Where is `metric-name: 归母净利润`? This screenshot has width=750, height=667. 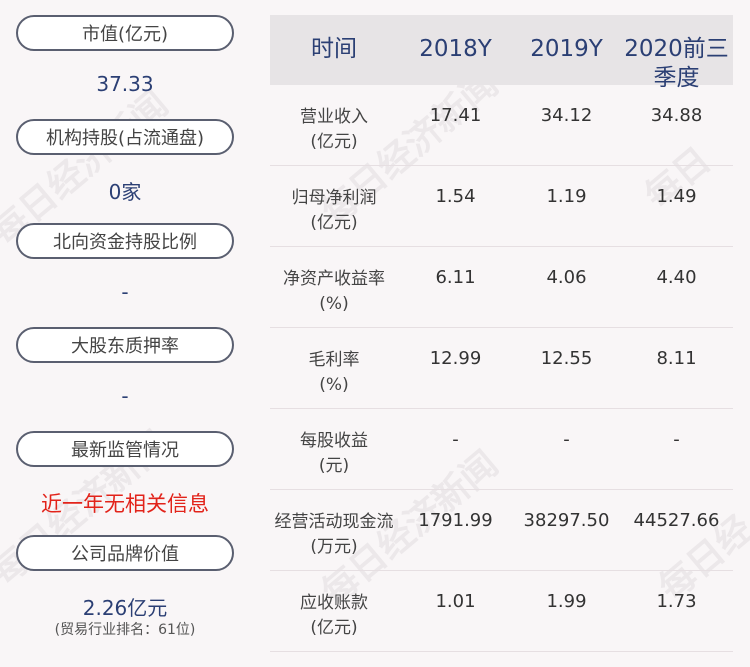
metric-name: 归母净利润 is located at coordinates (334, 198).